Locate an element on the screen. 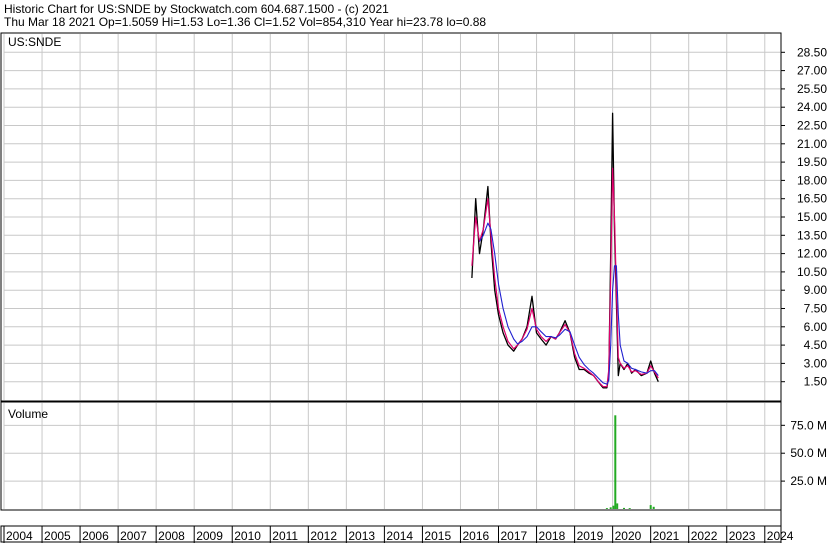  year-tick-label: 2024 is located at coordinates (780, 536).